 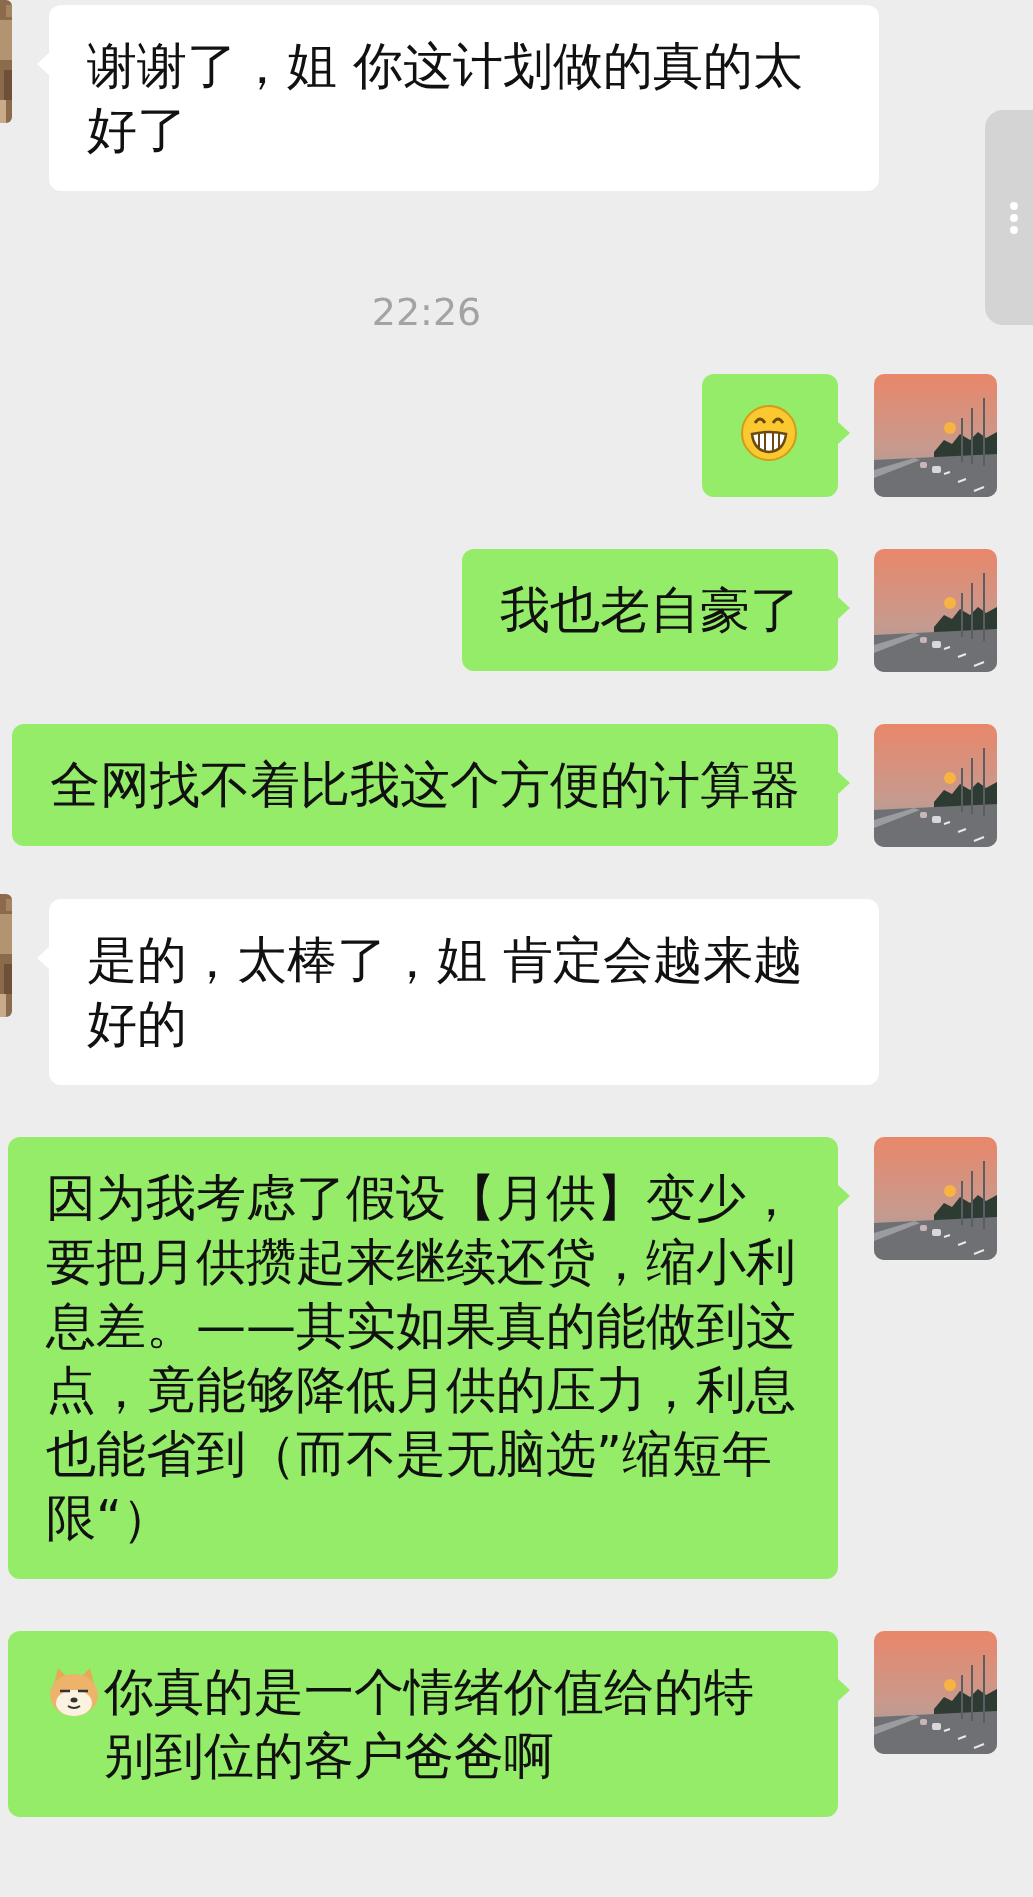 What do you see at coordinates (1014, 217) in the screenshot?
I see `more-icon` at bounding box center [1014, 217].